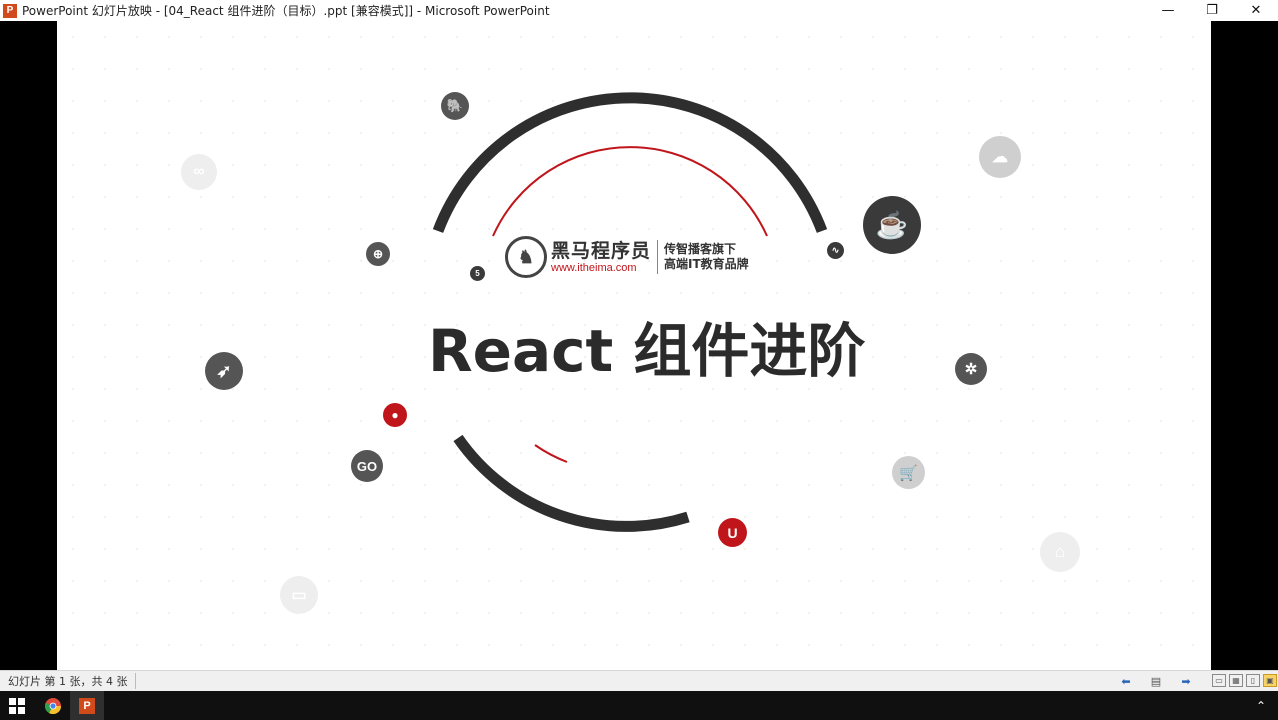  Describe the element at coordinates (551, 453) in the screenshot. I see `bottom-red-arc` at that location.